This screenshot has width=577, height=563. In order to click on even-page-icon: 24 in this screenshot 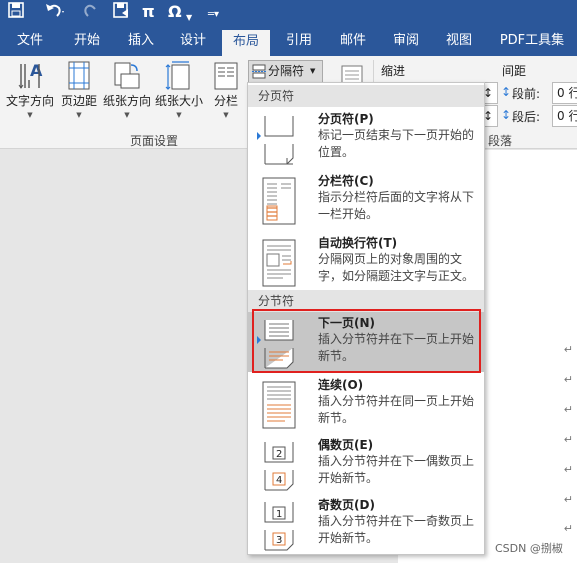, I will do `click(279, 466)`.